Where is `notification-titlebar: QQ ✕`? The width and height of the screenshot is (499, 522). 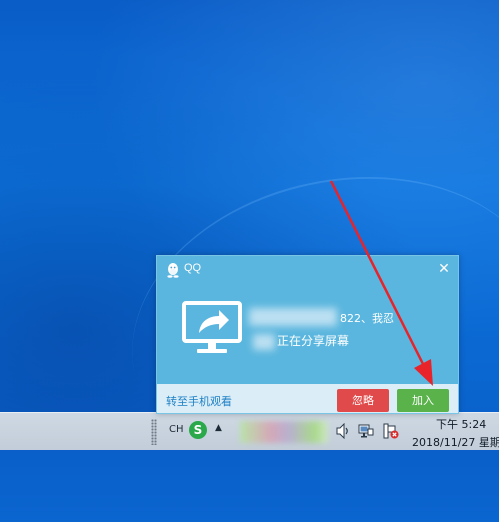
notification-titlebar: QQ ✕ is located at coordinates (307, 270).